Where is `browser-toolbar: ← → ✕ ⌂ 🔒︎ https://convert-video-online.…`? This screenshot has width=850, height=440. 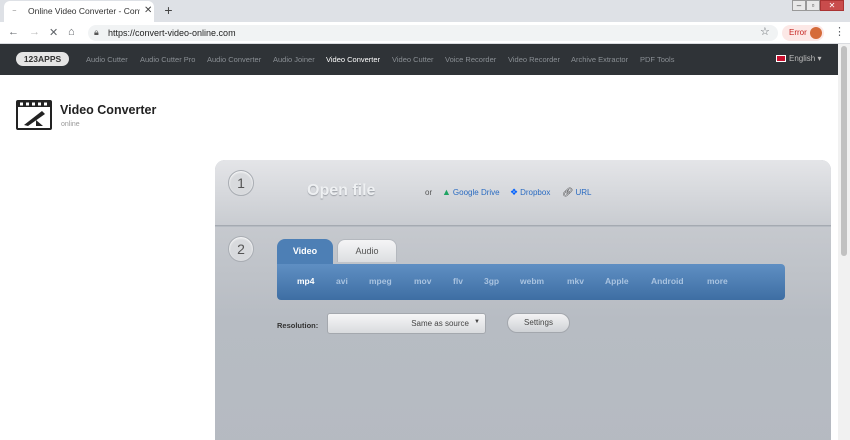 browser-toolbar: ← → ✕ ⌂ 🔒︎ https://convert-video-online.… is located at coordinates (425, 33).